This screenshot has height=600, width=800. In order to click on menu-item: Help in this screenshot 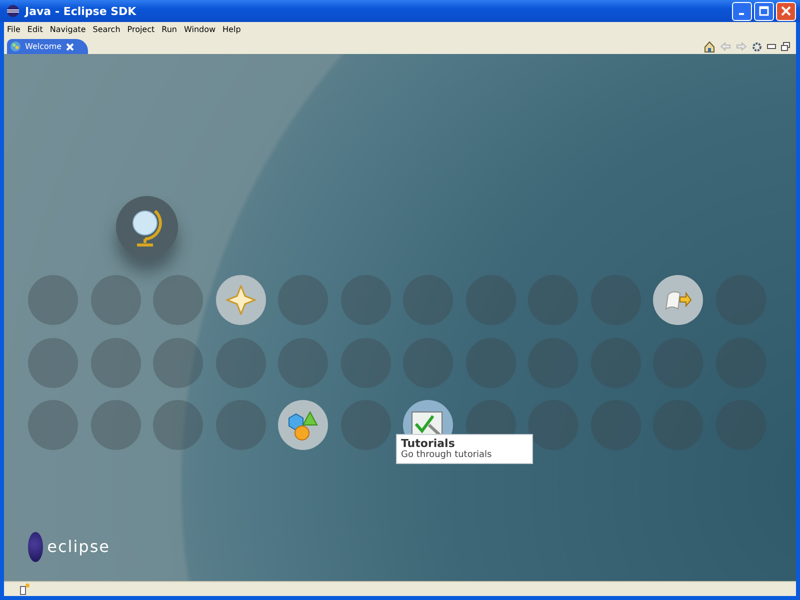, I will do `click(231, 29)`.